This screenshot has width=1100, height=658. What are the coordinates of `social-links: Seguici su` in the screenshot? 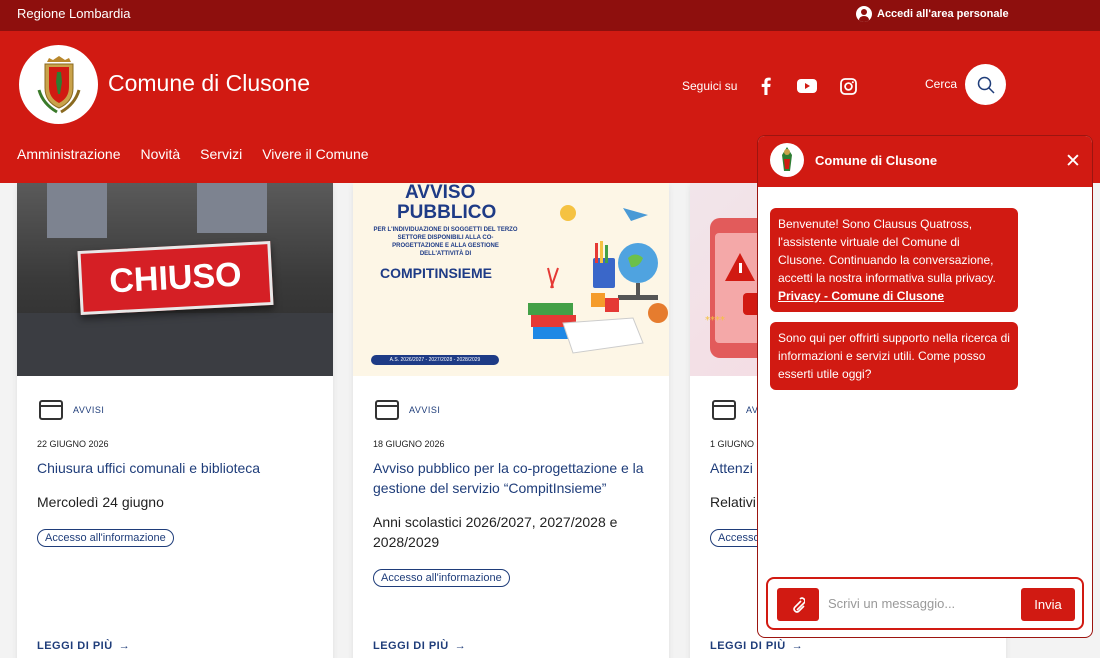 It's located at (780, 86).